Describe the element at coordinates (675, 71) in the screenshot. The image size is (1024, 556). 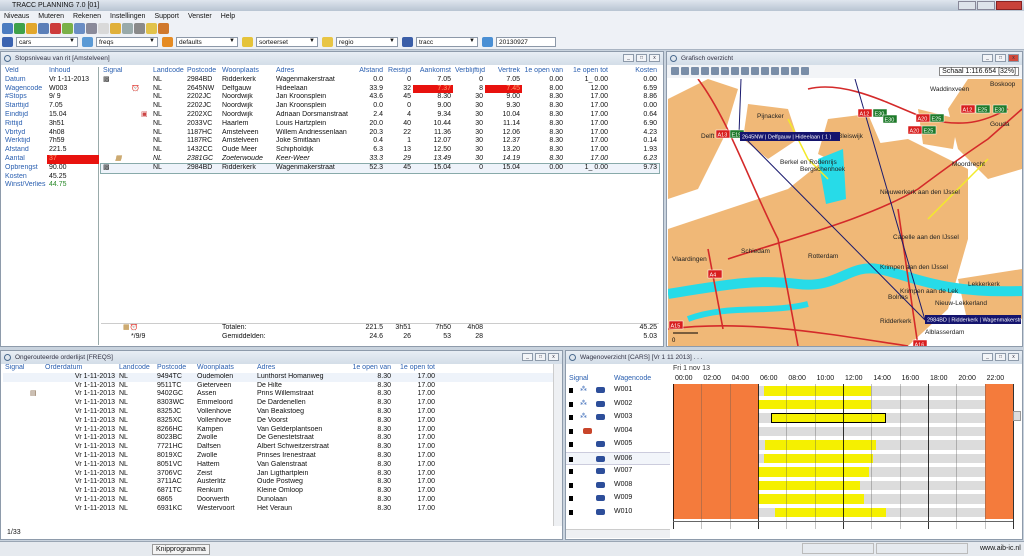
I see `zoom-in-icon` at that location.